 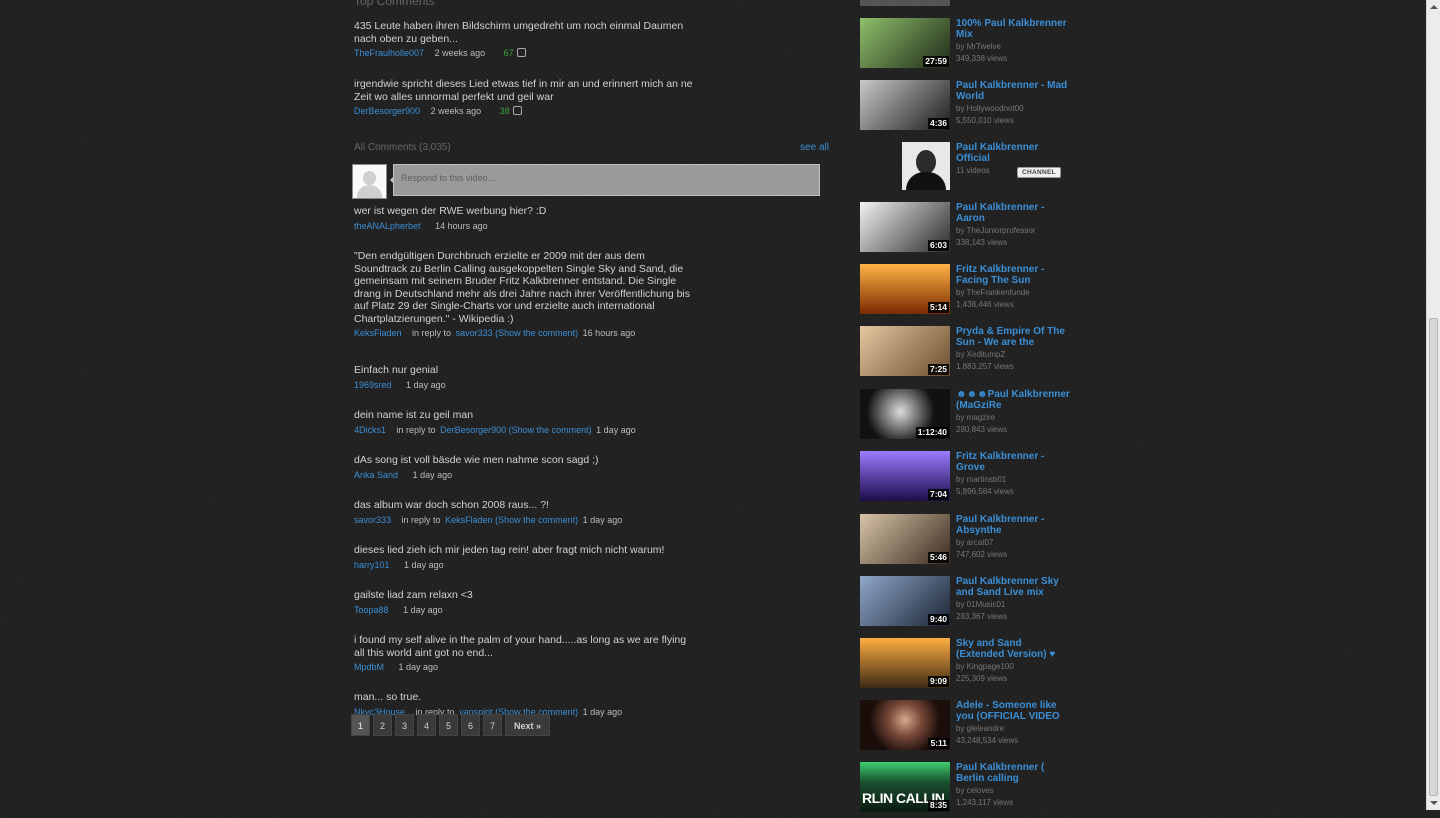 What do you see at coordinates (1013, 773) in the screenshot?
I see `video-title-link: Paul Kalkbrenner ( Berlin calling` at bounding box center [1013, 773].